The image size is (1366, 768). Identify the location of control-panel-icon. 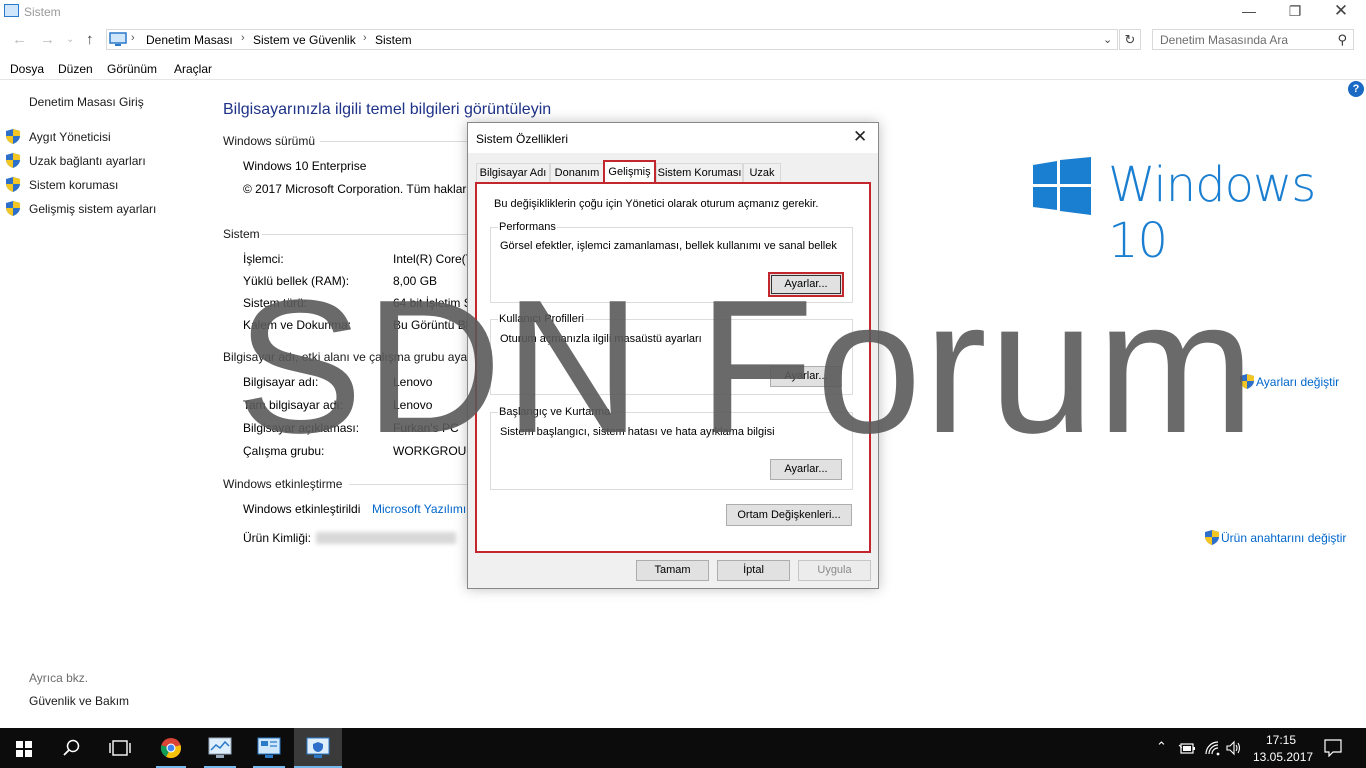
(269, 748).